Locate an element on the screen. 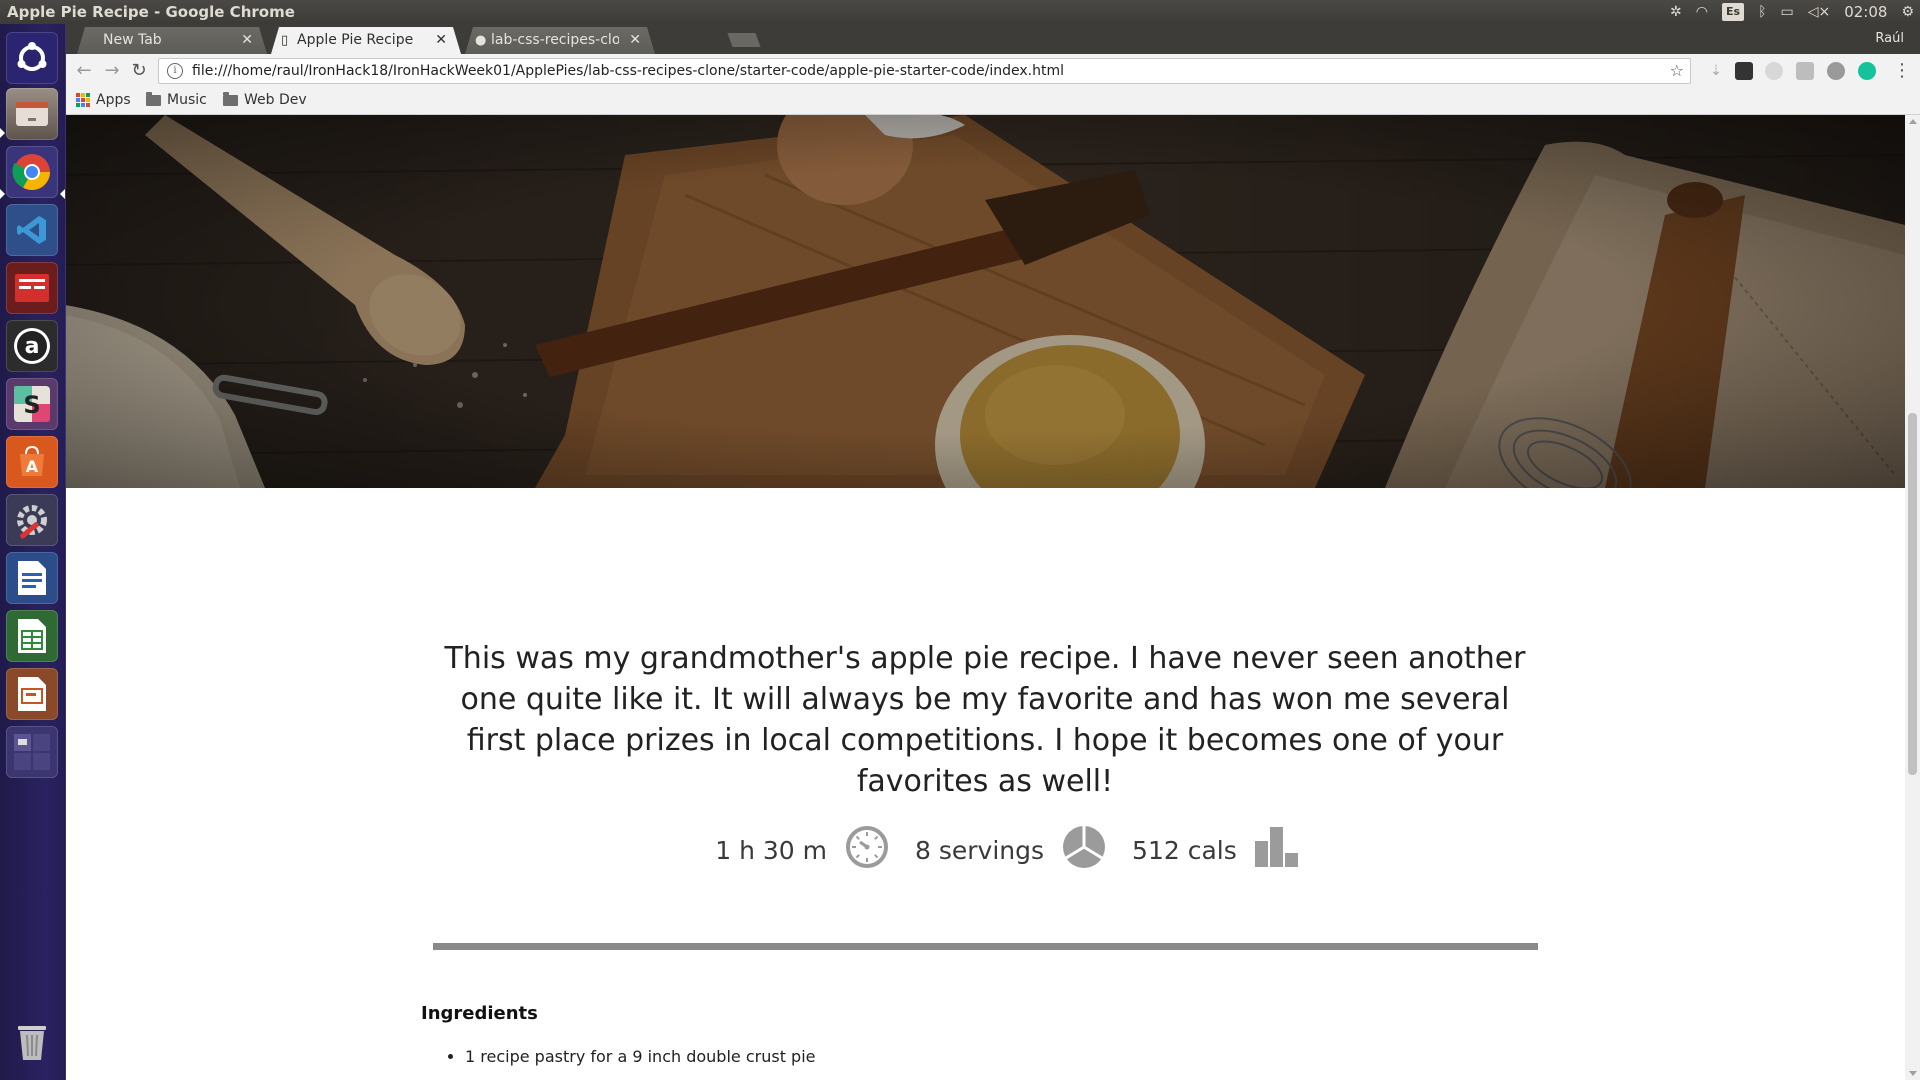 The image size is (1920, 1080). focused-indicator is located at coordinates (62, 194).